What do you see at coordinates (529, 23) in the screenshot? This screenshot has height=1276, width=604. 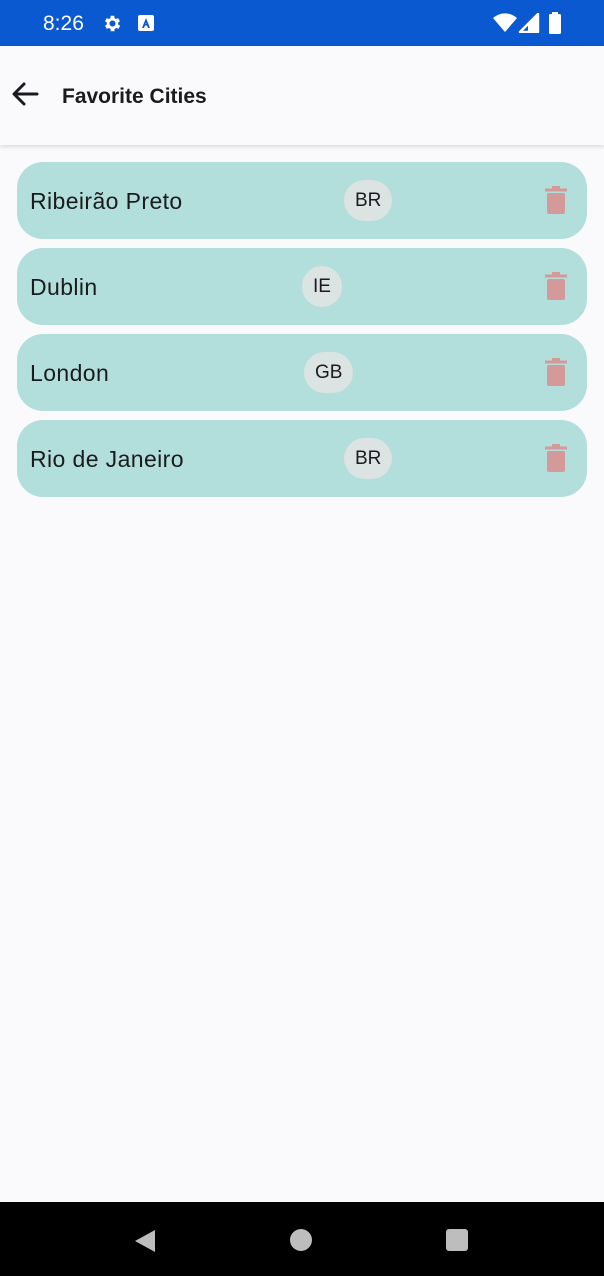 I see `cell-signal-icon` at bounding box center [529, 23].